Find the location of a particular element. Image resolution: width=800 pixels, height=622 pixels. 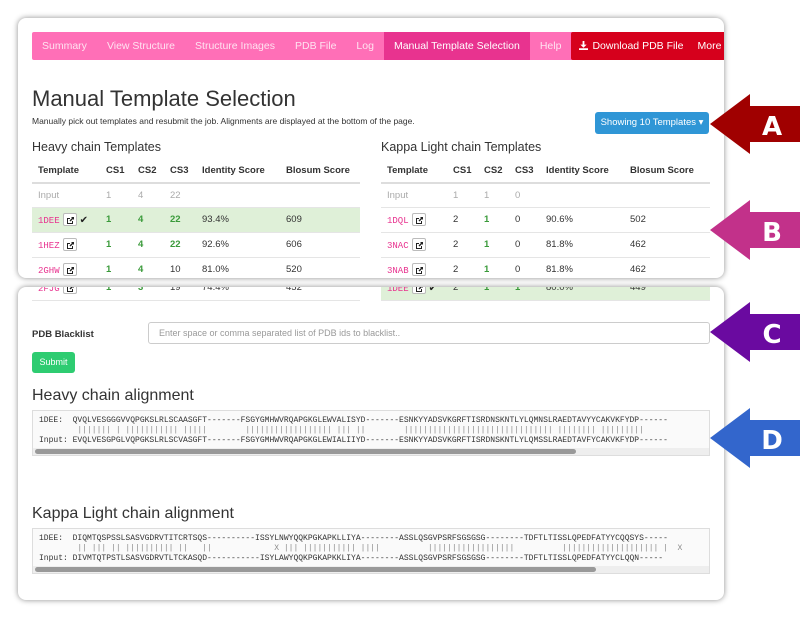

input-cs2: 4 is located at coordinates (148, 195).